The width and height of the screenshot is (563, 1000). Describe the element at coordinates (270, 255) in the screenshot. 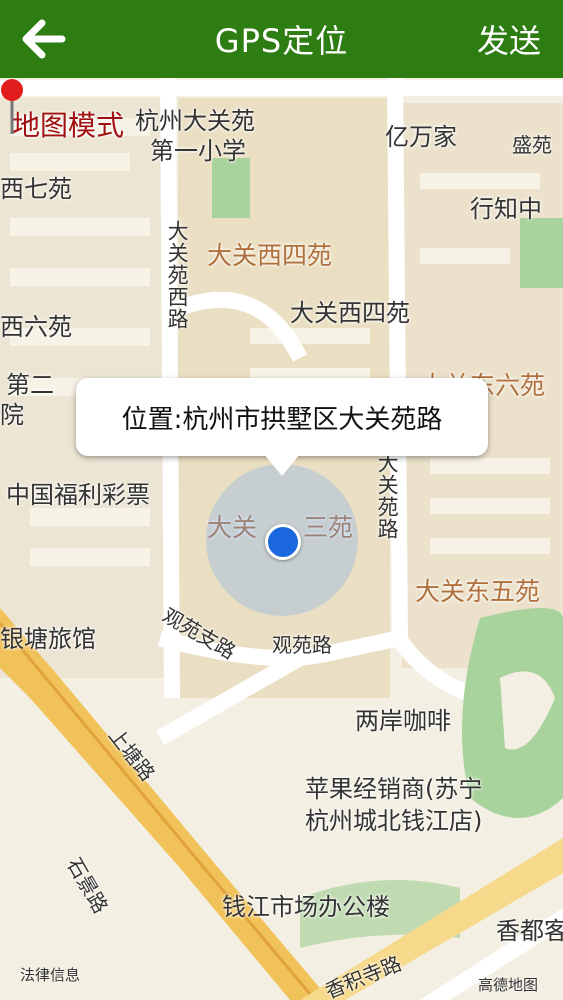

I see `district-daguan-xisiyuan: 大关西四苑` at that location.